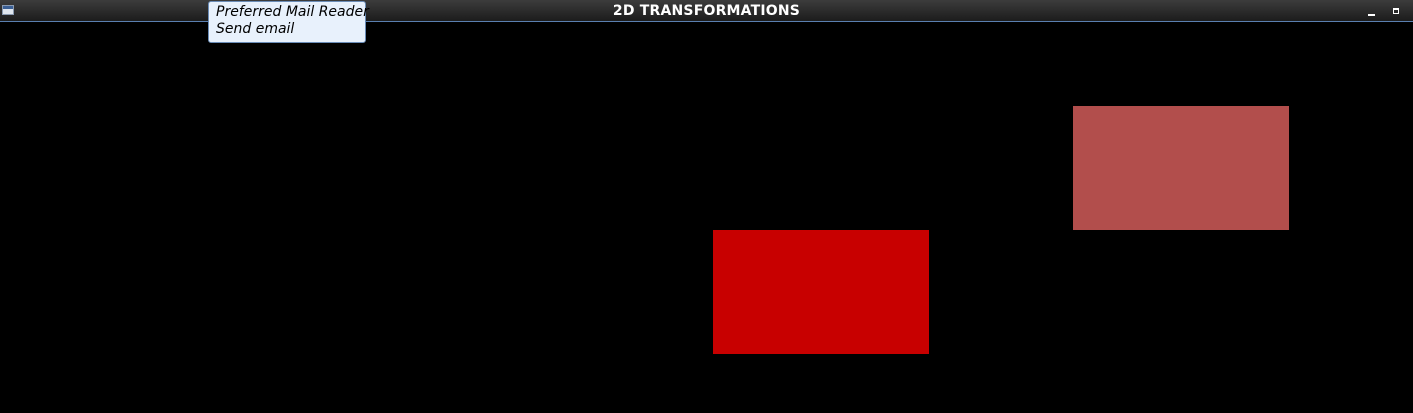 The height and width of the screenshot is (413, 1413). Describe the element at coordinates (255, 29) in the screenshot. I see `tooltip-subtitle: Send email` at that location.